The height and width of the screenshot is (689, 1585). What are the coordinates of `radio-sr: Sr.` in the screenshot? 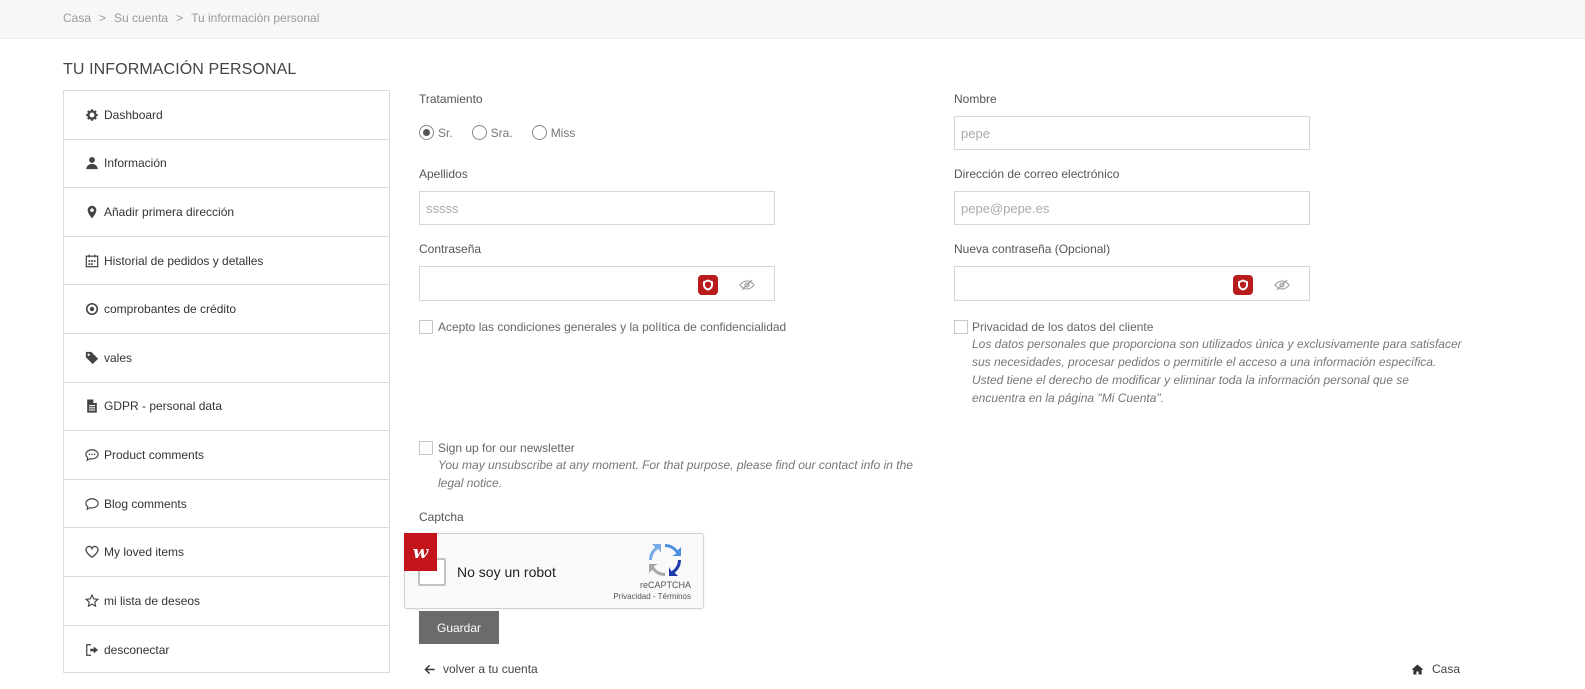 It's located at (436, 132).